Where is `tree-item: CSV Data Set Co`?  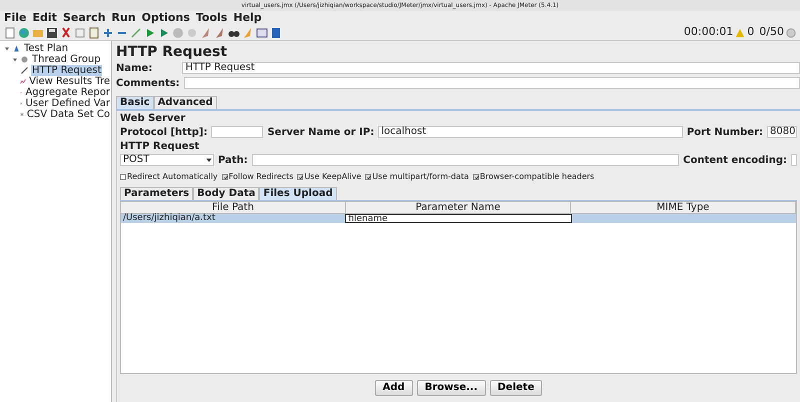
tree-item: CSV Data Set Co is located at coordinates (68, 114).